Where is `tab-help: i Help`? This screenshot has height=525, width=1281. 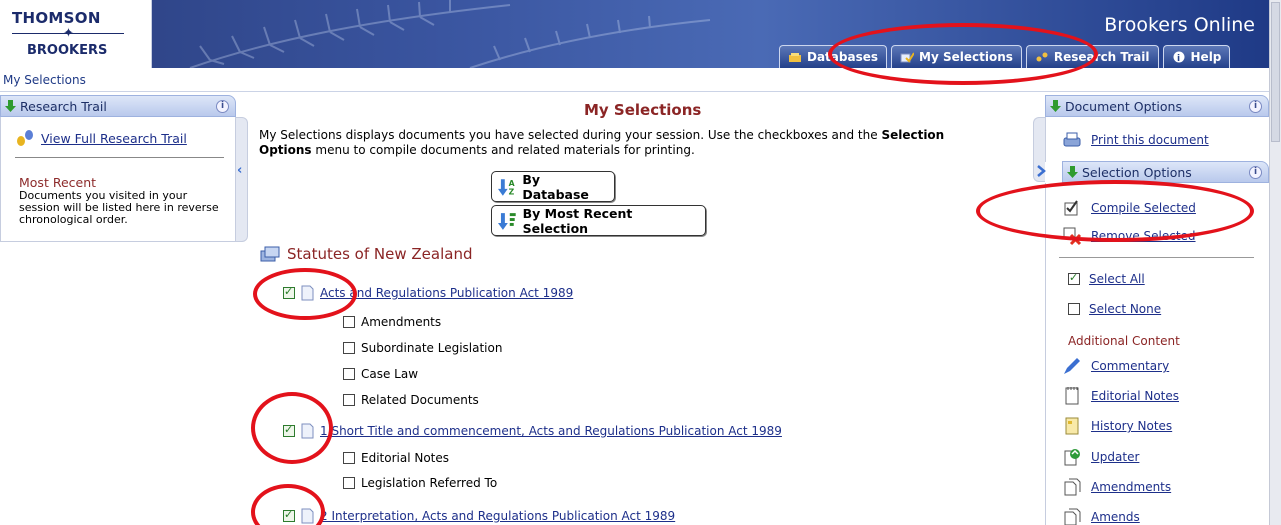
tab-help: i Help is located at coordinates (1196, 56).